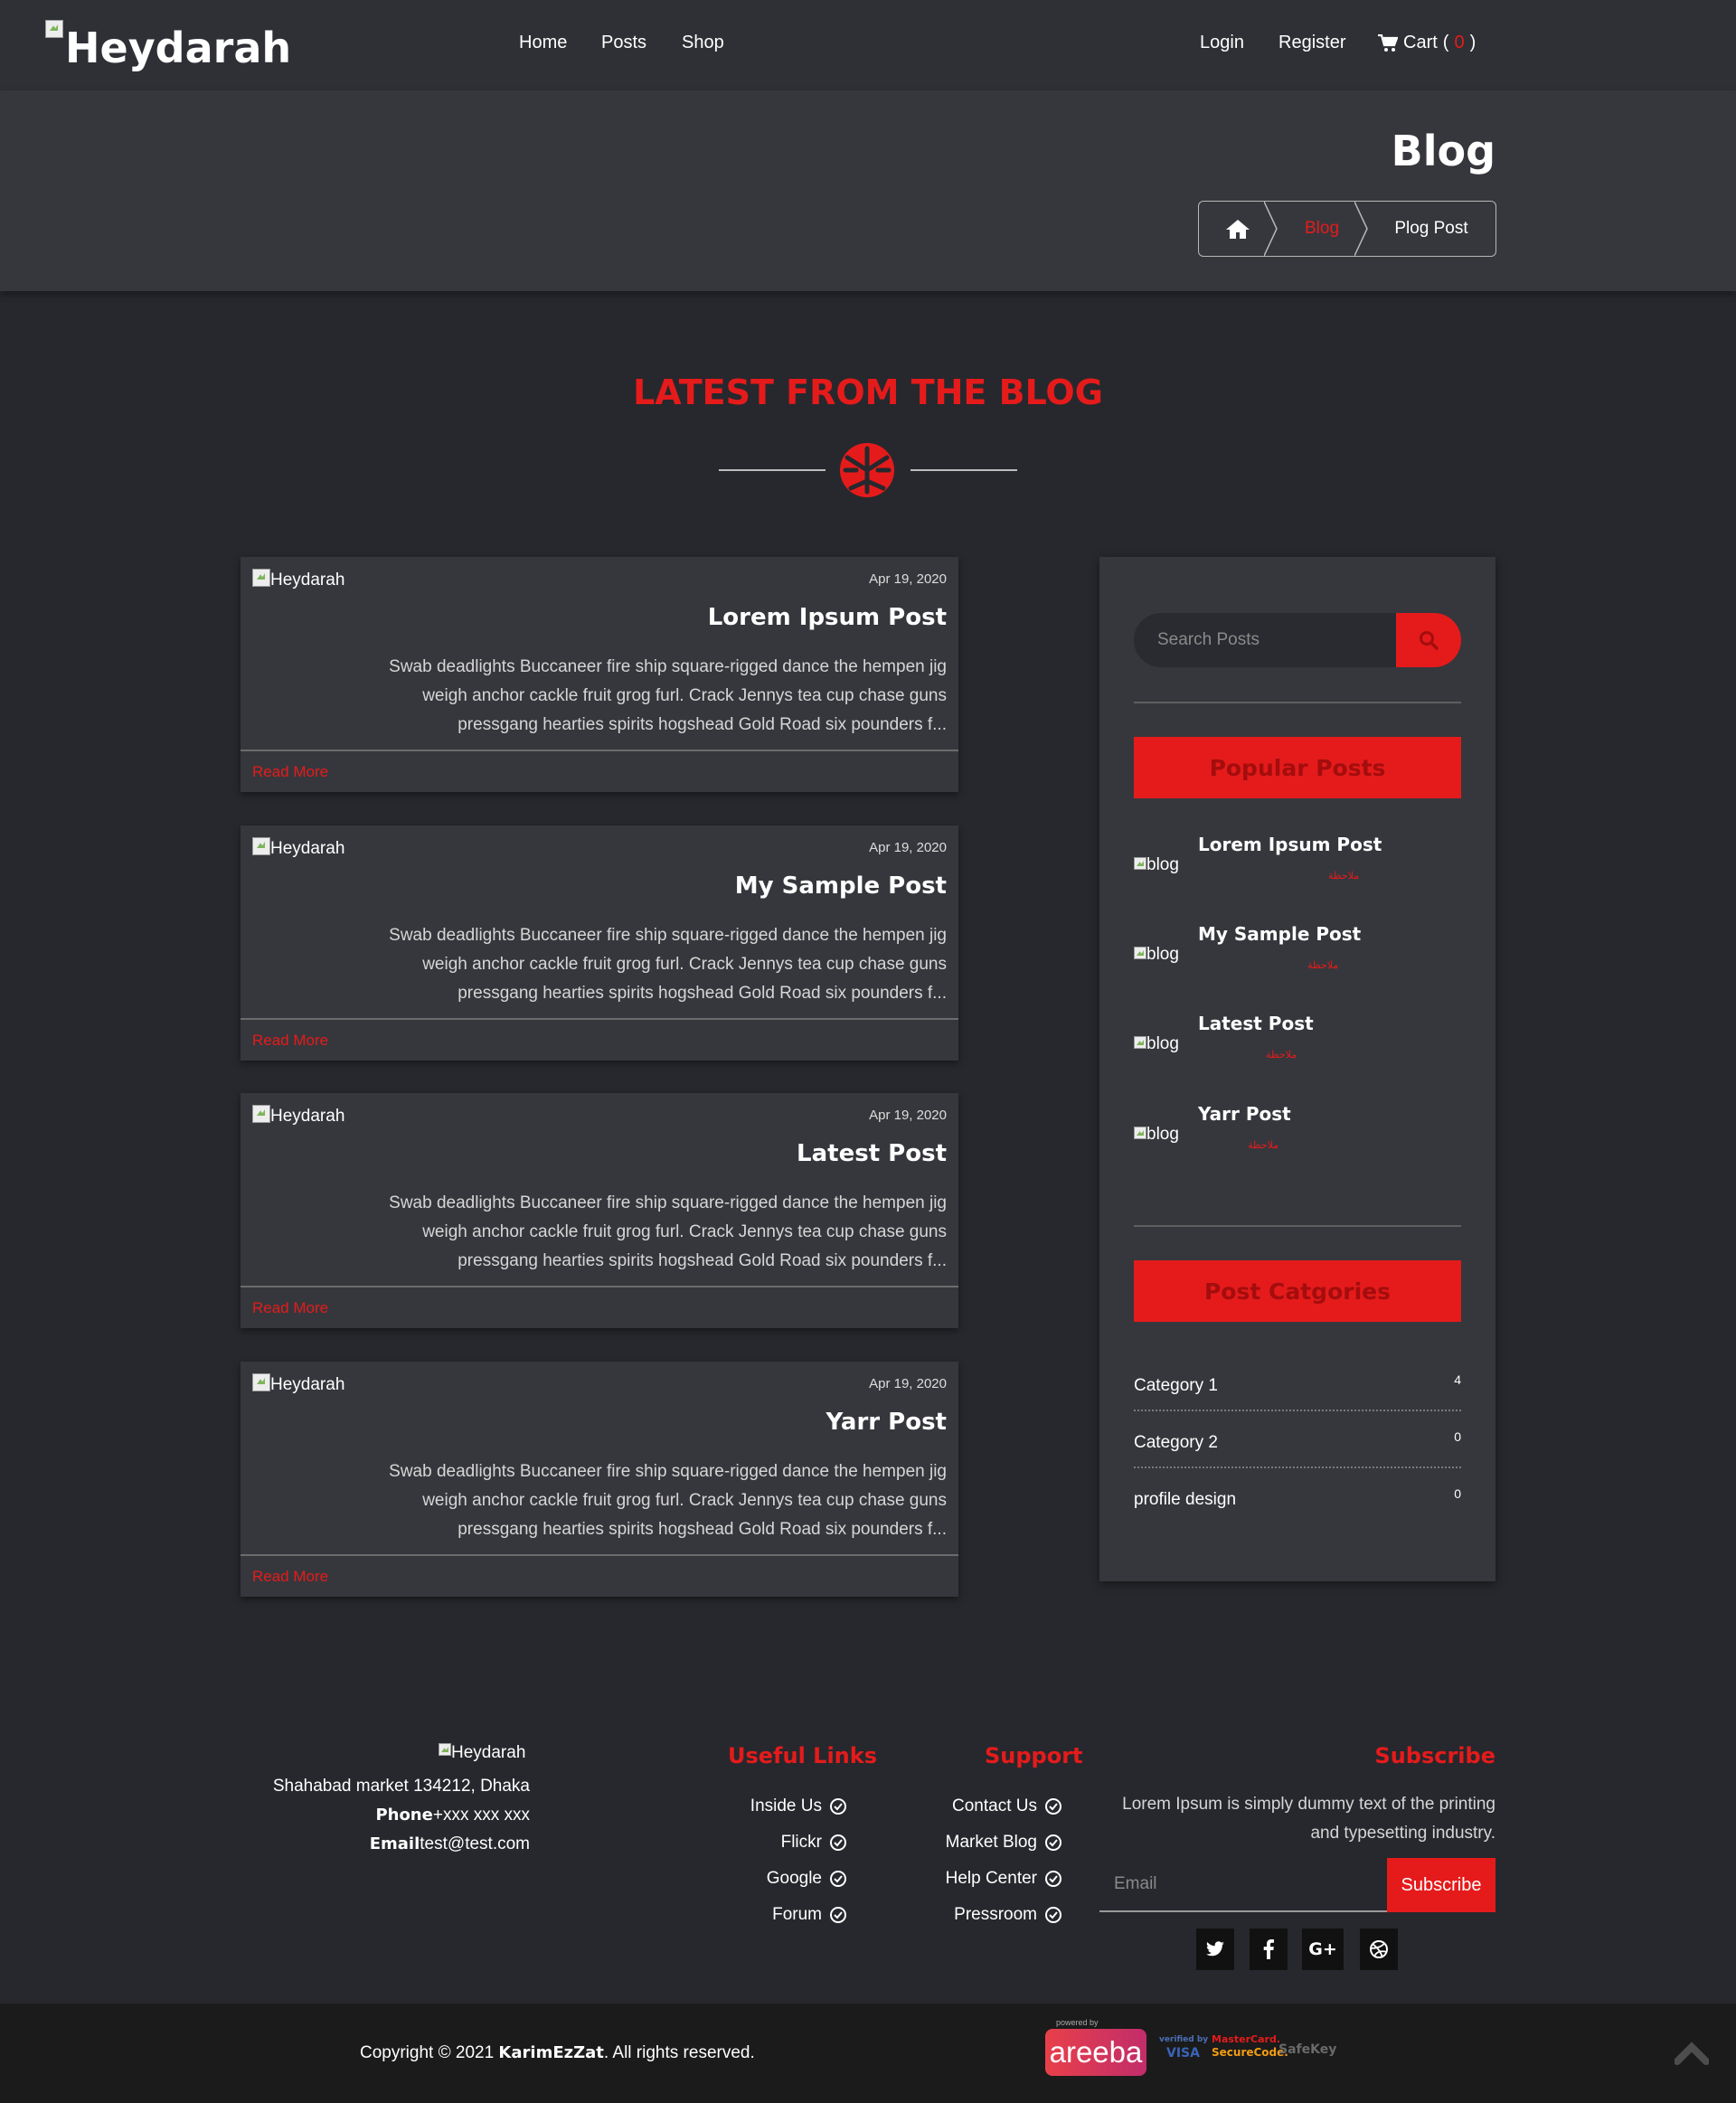 The image size is (1736, 2103). Describe the element at coordinates (551, 2052) in the screenshot. I see `copyright-owner: KarimEzZat` at that location.